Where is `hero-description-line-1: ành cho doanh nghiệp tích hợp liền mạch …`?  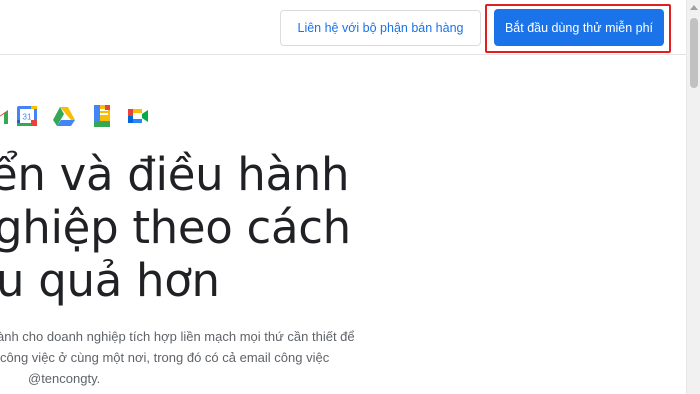 hero-description-line-1: ành cho doanh nghiệp tích hợp liền mạch … is located at coordinates (177, 336).